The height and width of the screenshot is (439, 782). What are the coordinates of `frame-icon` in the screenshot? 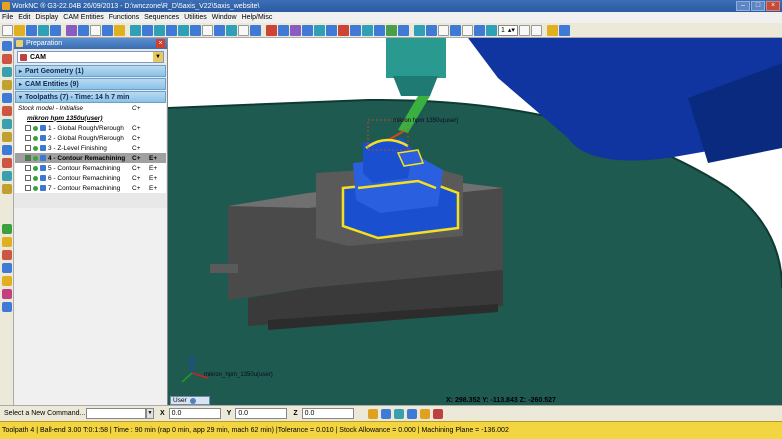 It's located at (443, 30).